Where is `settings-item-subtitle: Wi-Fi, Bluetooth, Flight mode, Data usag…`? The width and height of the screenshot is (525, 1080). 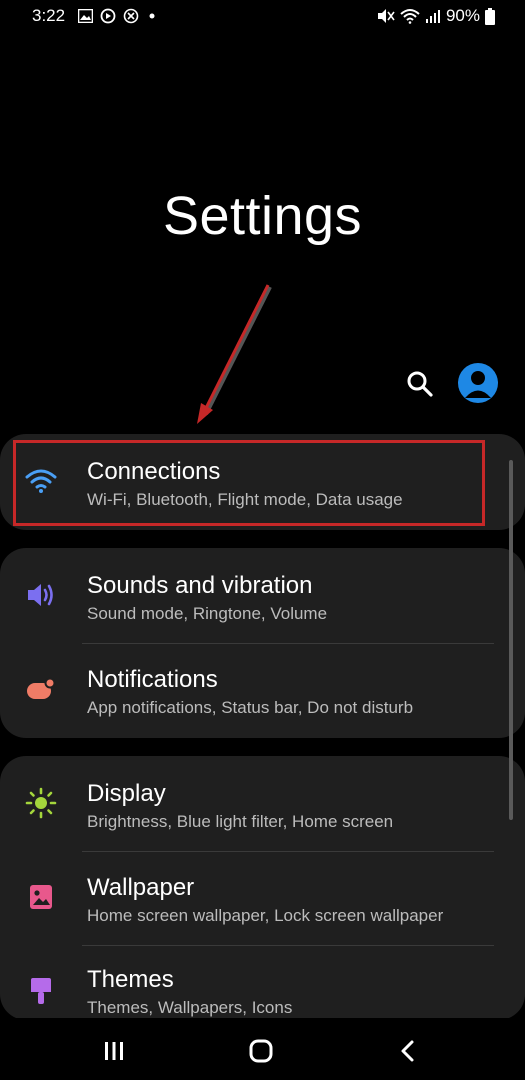 settings-item-subtitle: Wi-Fi, Bluetooth, Flight mode, Data usag… is located at coordinates (245, 499).